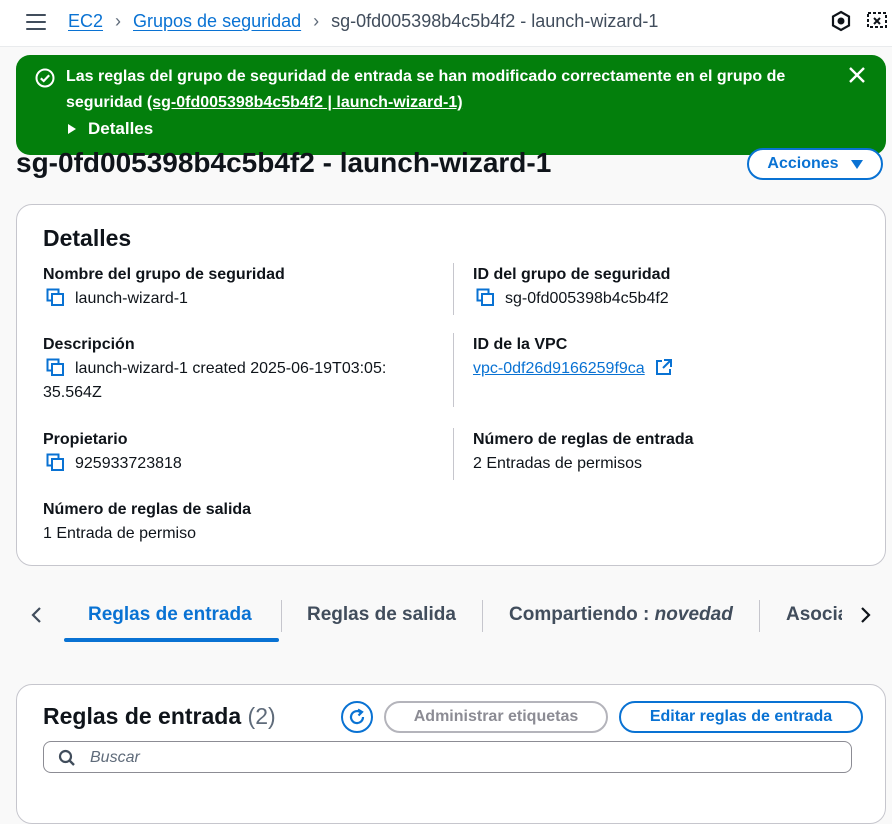 This screenshot has height=824, width=892. I want to click on refresh-button, so click(357, 717).